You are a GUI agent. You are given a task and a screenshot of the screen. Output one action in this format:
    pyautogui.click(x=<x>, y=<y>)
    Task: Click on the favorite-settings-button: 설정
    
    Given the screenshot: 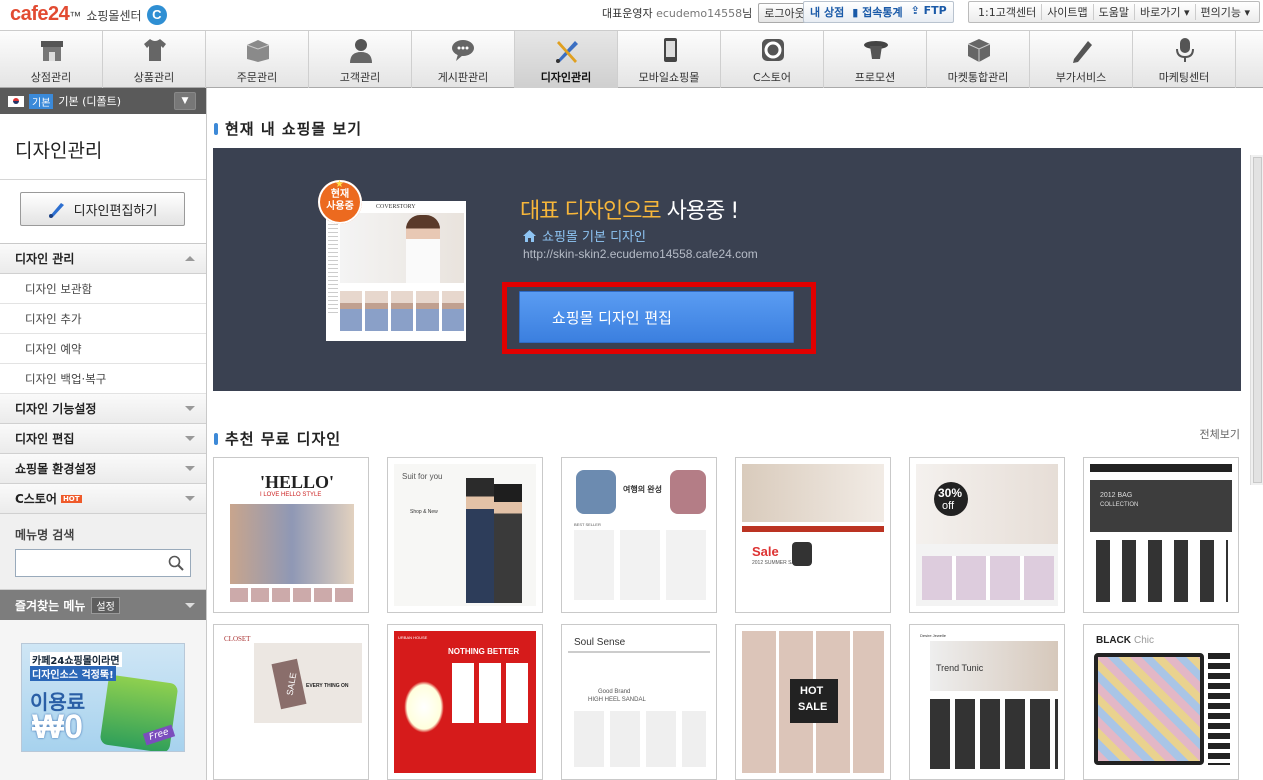 What is the action you would take?
    pyautogui.click(x=105, y=605)
    